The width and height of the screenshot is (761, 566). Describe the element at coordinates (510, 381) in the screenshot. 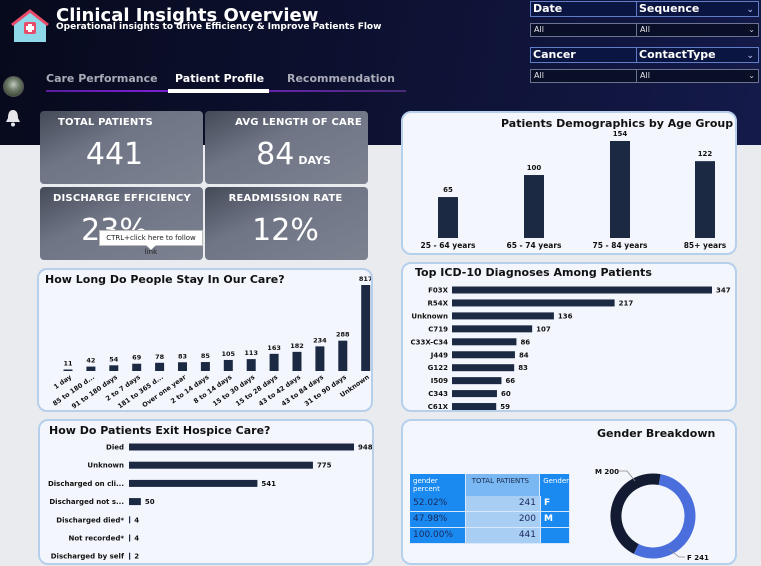

I see `data-label: 66` at that location.